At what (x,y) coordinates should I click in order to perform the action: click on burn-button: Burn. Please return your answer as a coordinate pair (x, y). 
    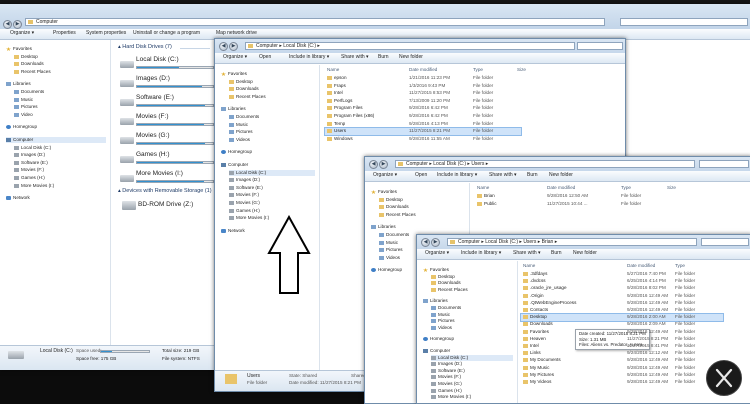
    Looking at the image, I should click on (383, 57).